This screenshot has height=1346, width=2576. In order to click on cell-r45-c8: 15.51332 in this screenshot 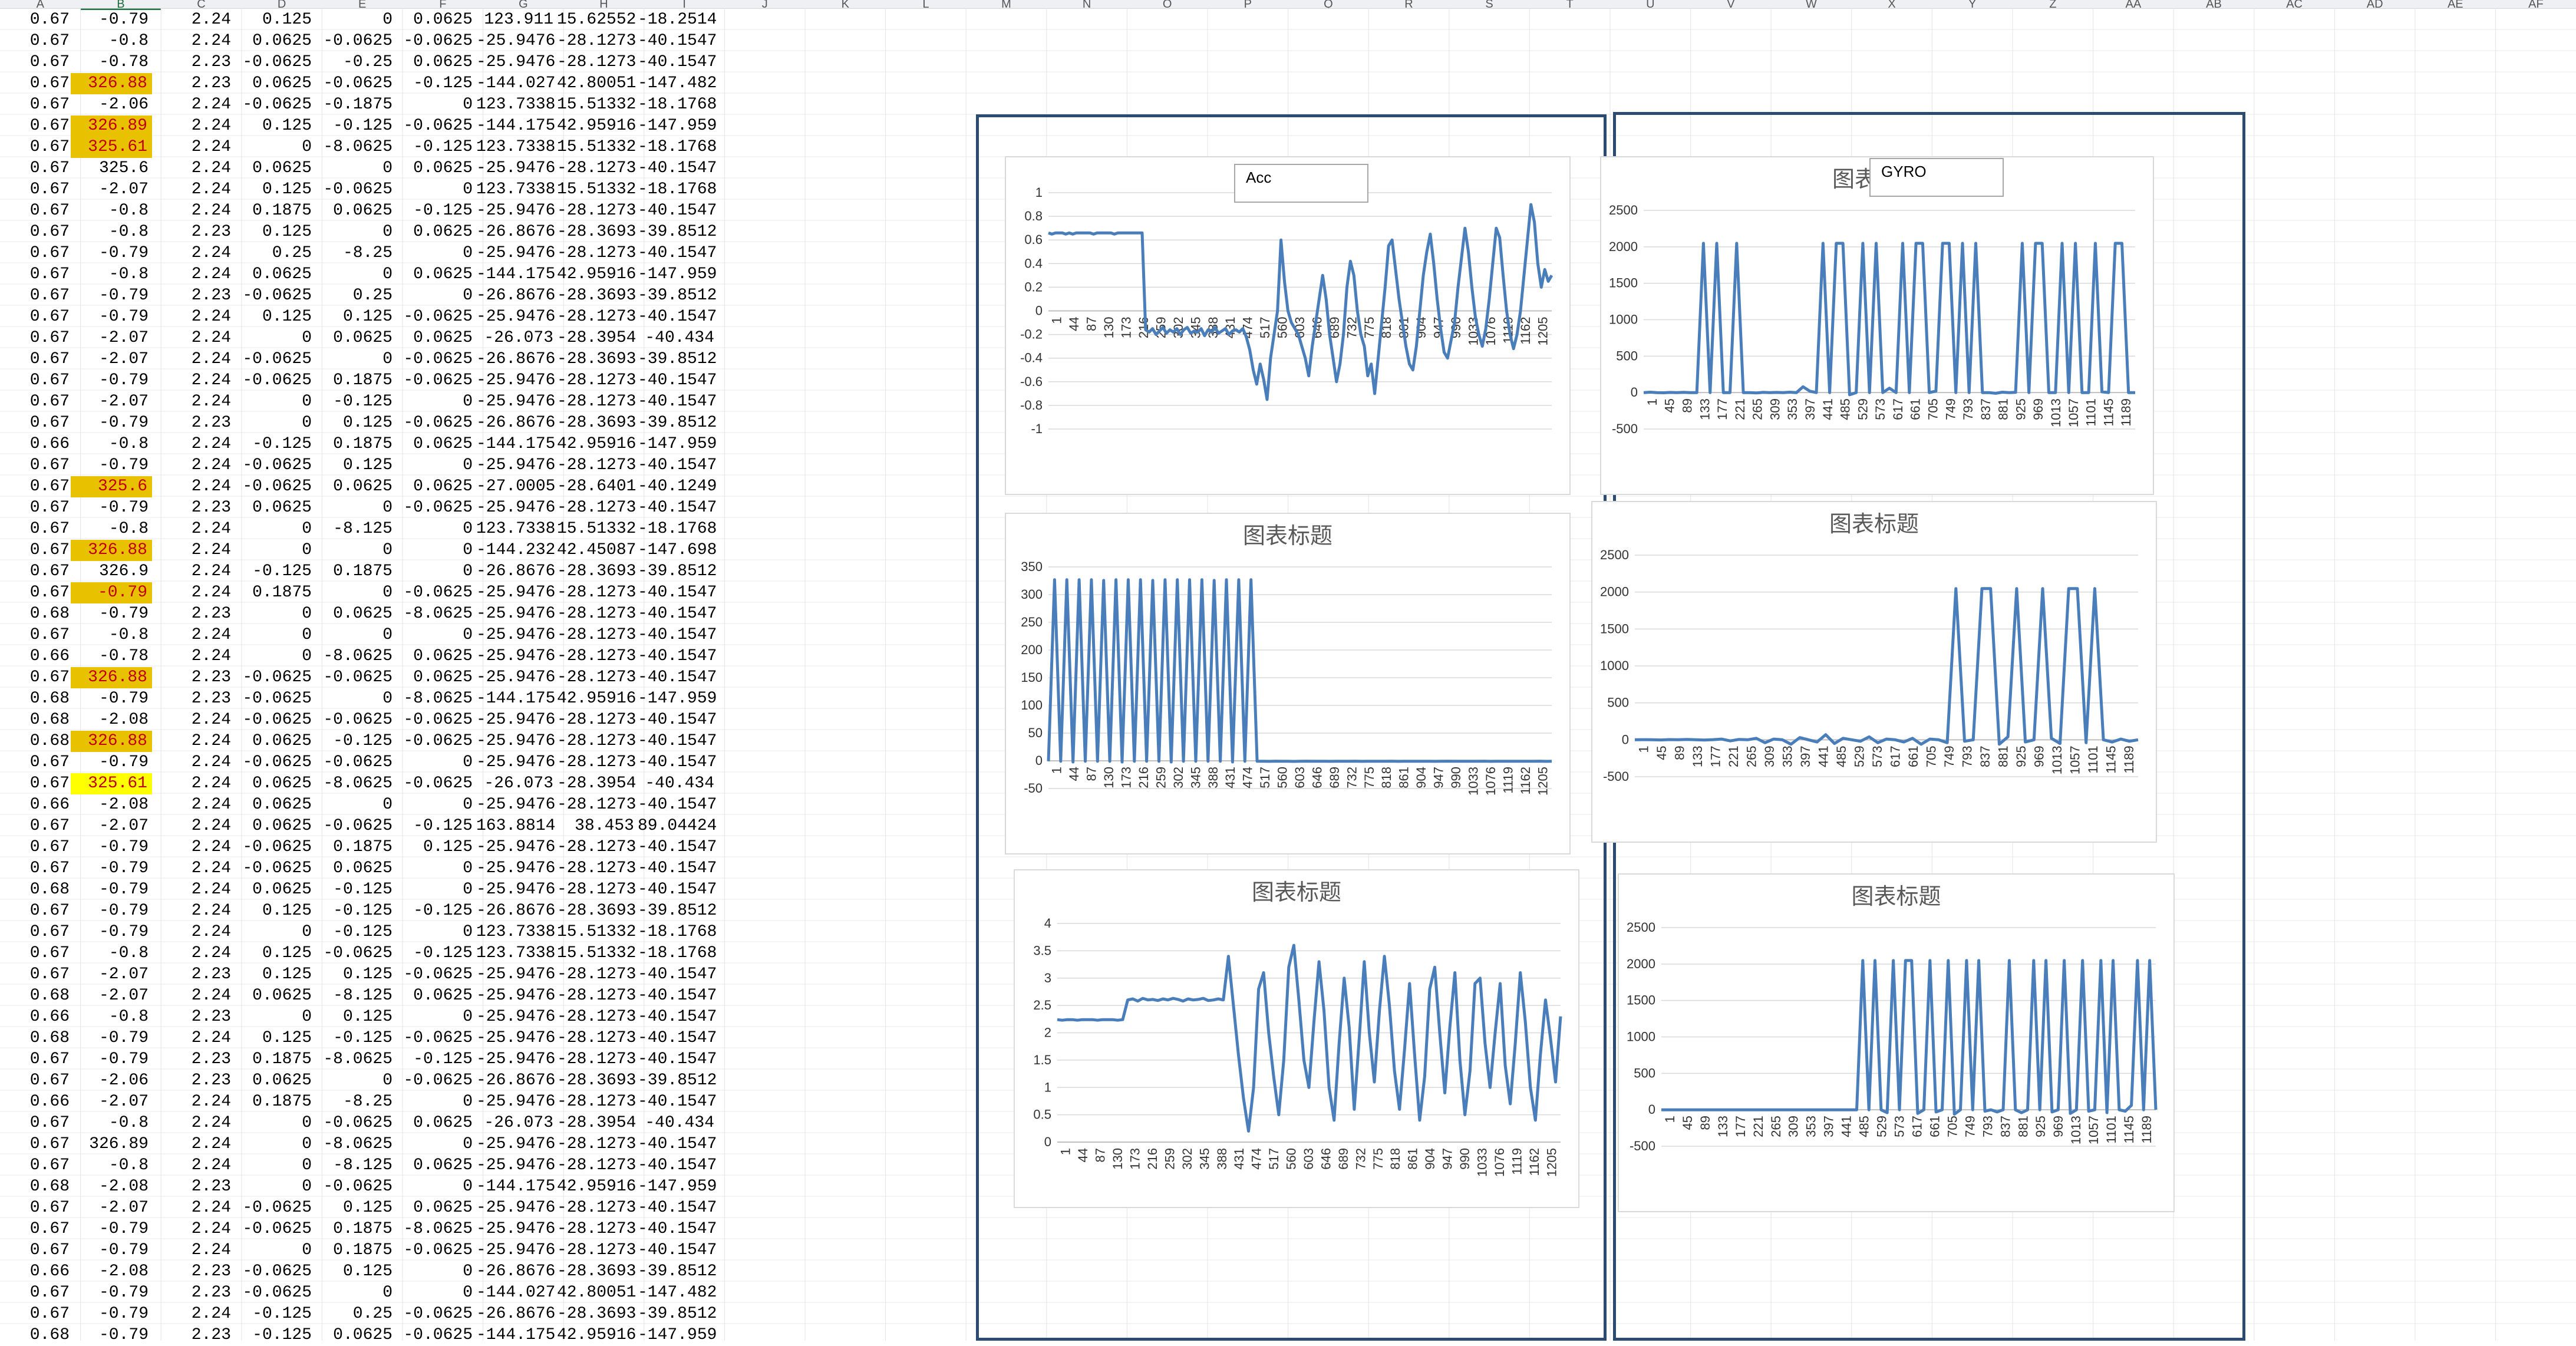, I will do `click(598, 954)`.